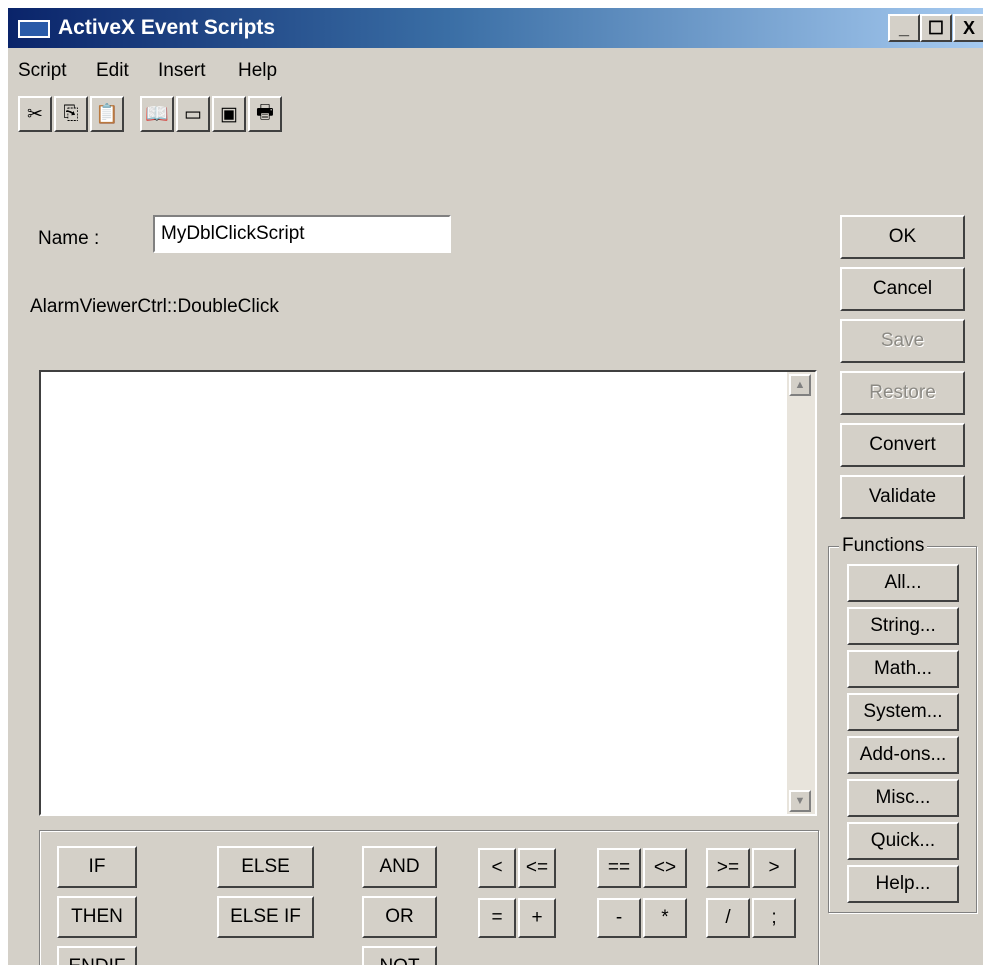 This screenshot has height=965, width=983. I want to click on script-name-input, so click(302, 234).